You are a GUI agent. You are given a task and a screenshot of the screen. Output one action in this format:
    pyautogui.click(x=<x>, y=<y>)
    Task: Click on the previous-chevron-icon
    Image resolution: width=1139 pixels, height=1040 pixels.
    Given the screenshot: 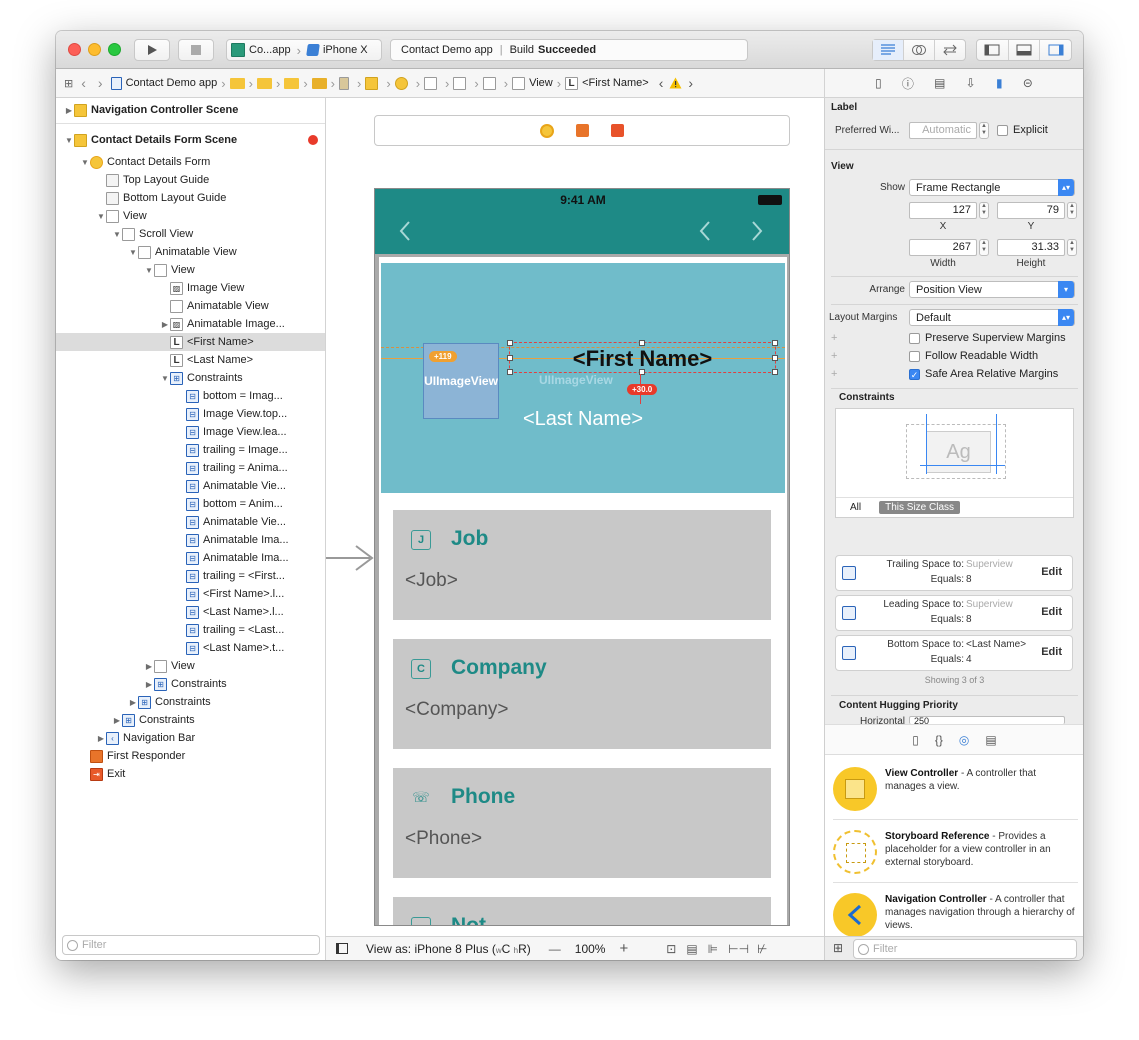 What is the action you would take?
    pyautogui.click(x=705, y=231)
    